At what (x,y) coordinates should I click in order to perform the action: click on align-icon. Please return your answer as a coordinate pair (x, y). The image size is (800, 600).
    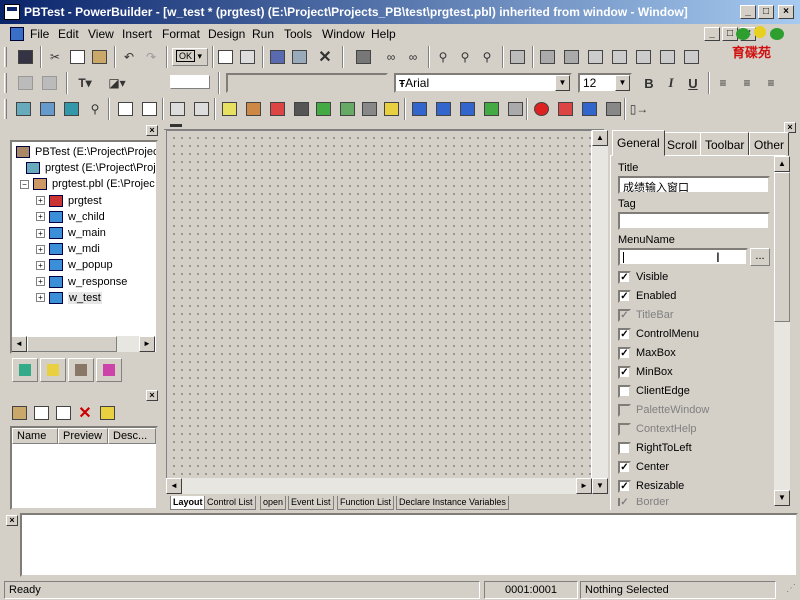
    Looking at the image, I should click on (177, 109).